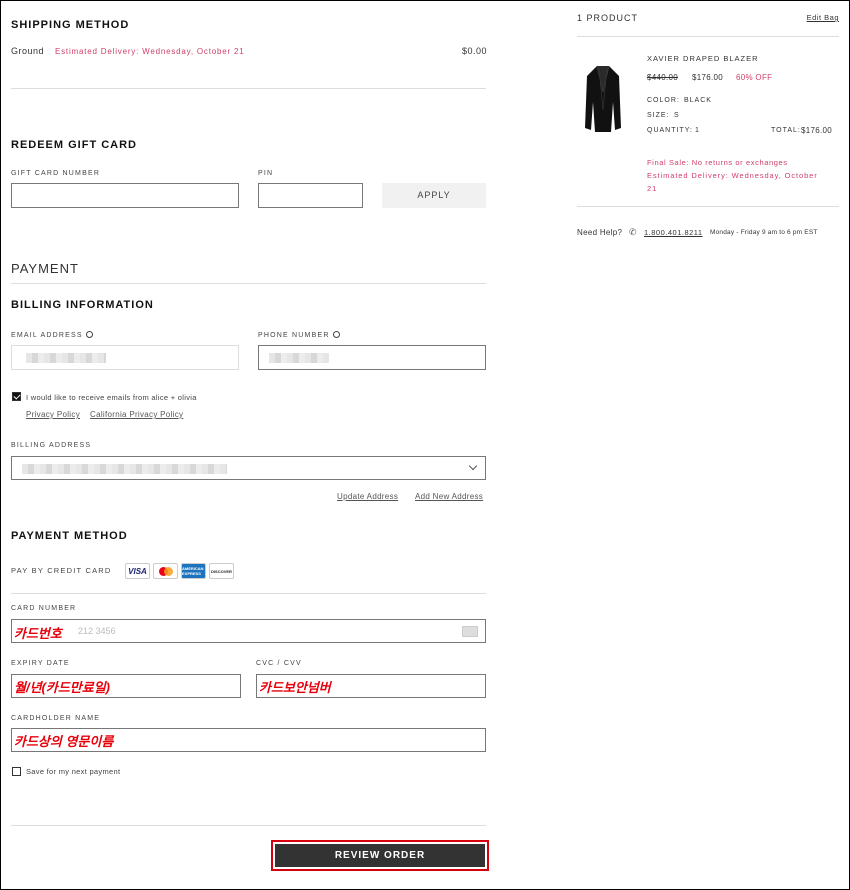 The width and height of the screenshot is (850, 890). What do you see at coordinates (670, 130) in the screenshot?
I see `quantity-label: QUANTITY:` at bounding box center [670, 130].